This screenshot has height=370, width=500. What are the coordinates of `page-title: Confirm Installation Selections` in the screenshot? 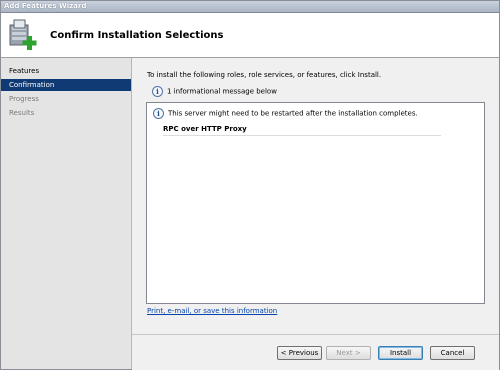 It's located at (137, 35).